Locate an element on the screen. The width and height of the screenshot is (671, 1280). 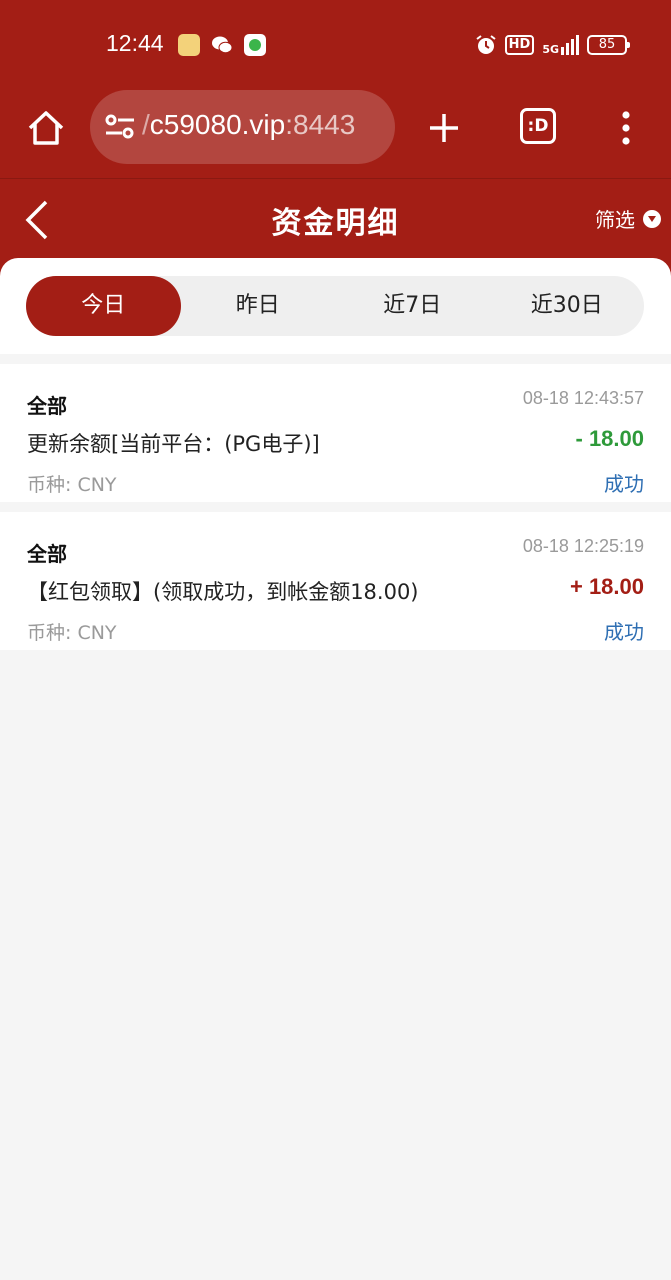
home-icon is located at coordinates (46, 128).